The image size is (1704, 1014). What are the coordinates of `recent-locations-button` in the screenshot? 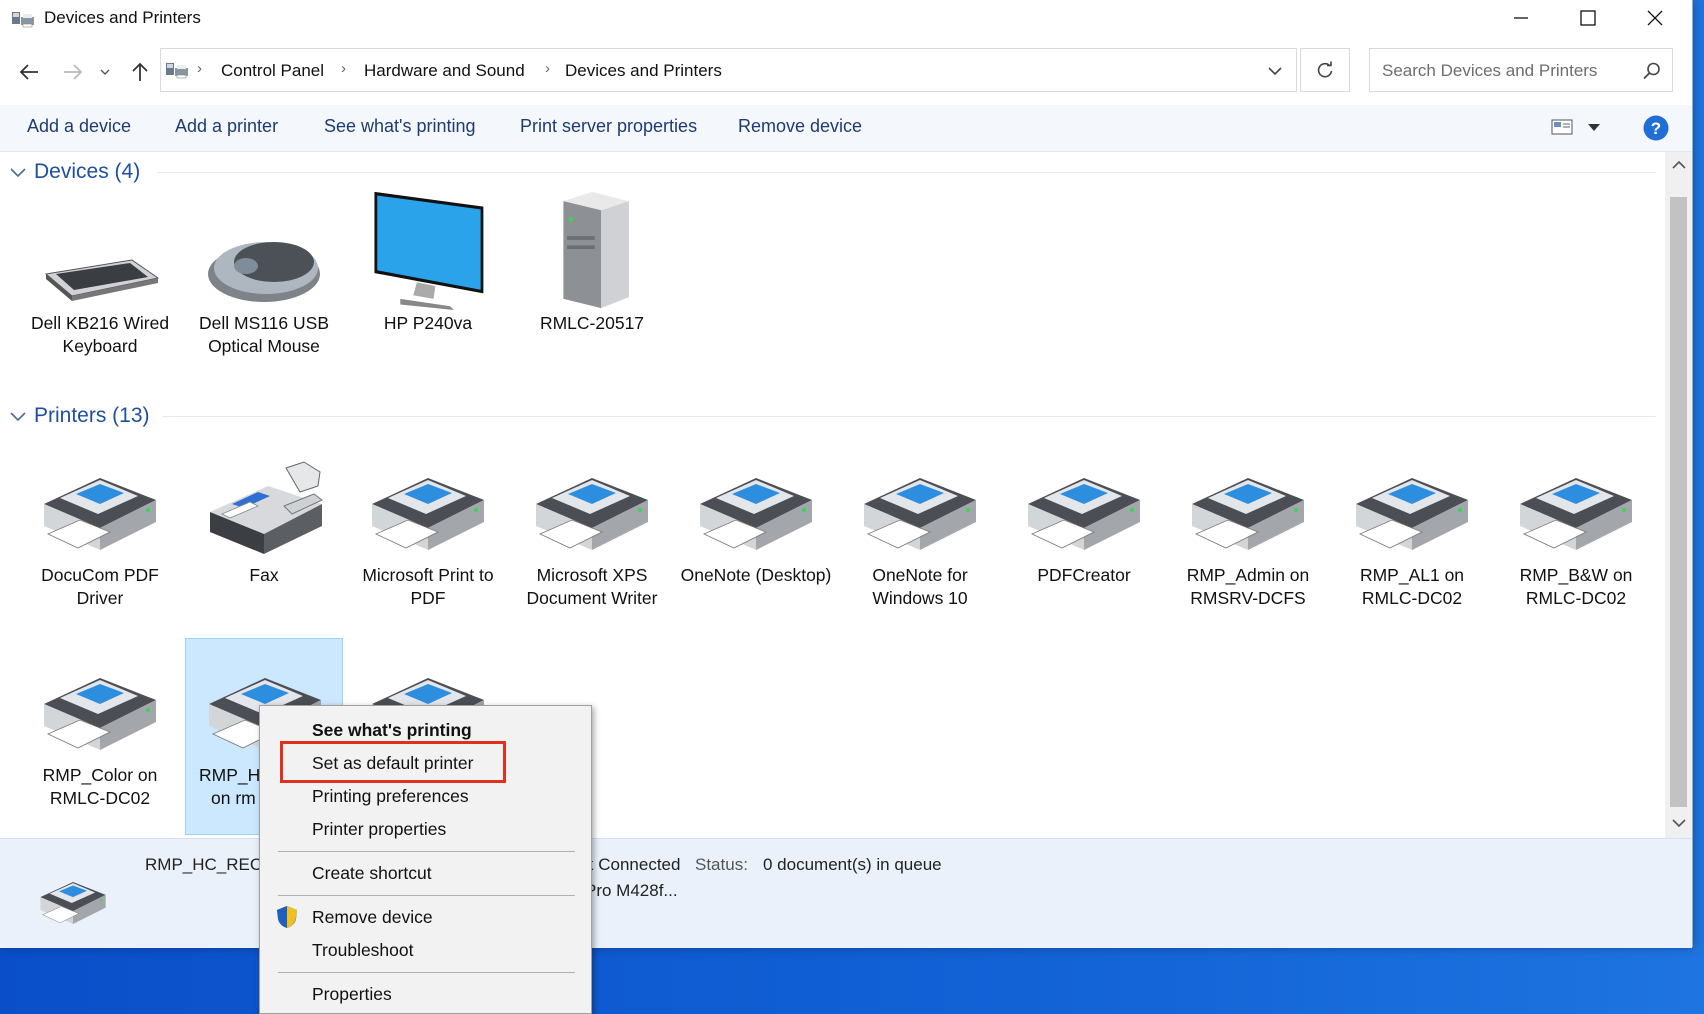 It's located at (105, 72).